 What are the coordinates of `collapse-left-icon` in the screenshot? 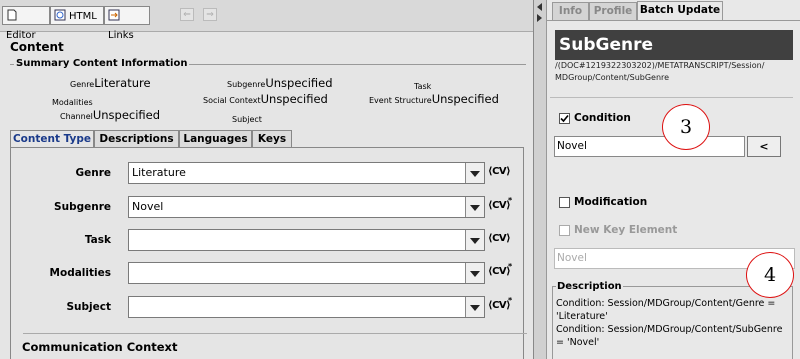 It's located at (539, 7).